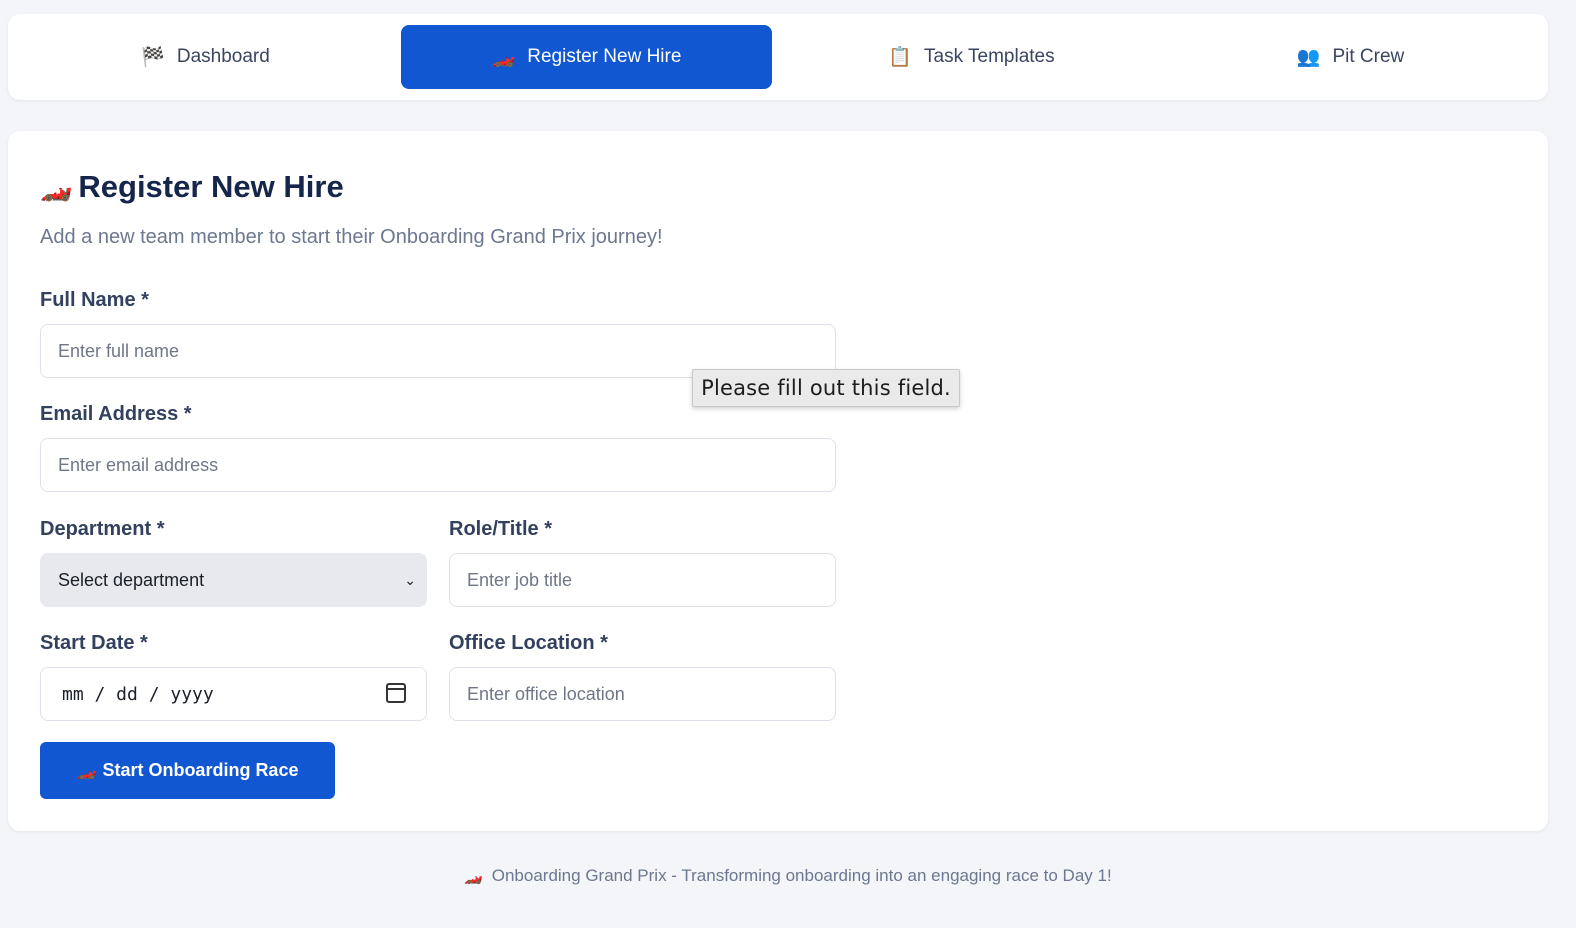 Image resolution: width=1576 pixels, height=928 pixels. What do you see at coordinates (1368, 56) in the screenshot?
I see `tab-label: Pit Crew` at bounding box center [1368, 56].